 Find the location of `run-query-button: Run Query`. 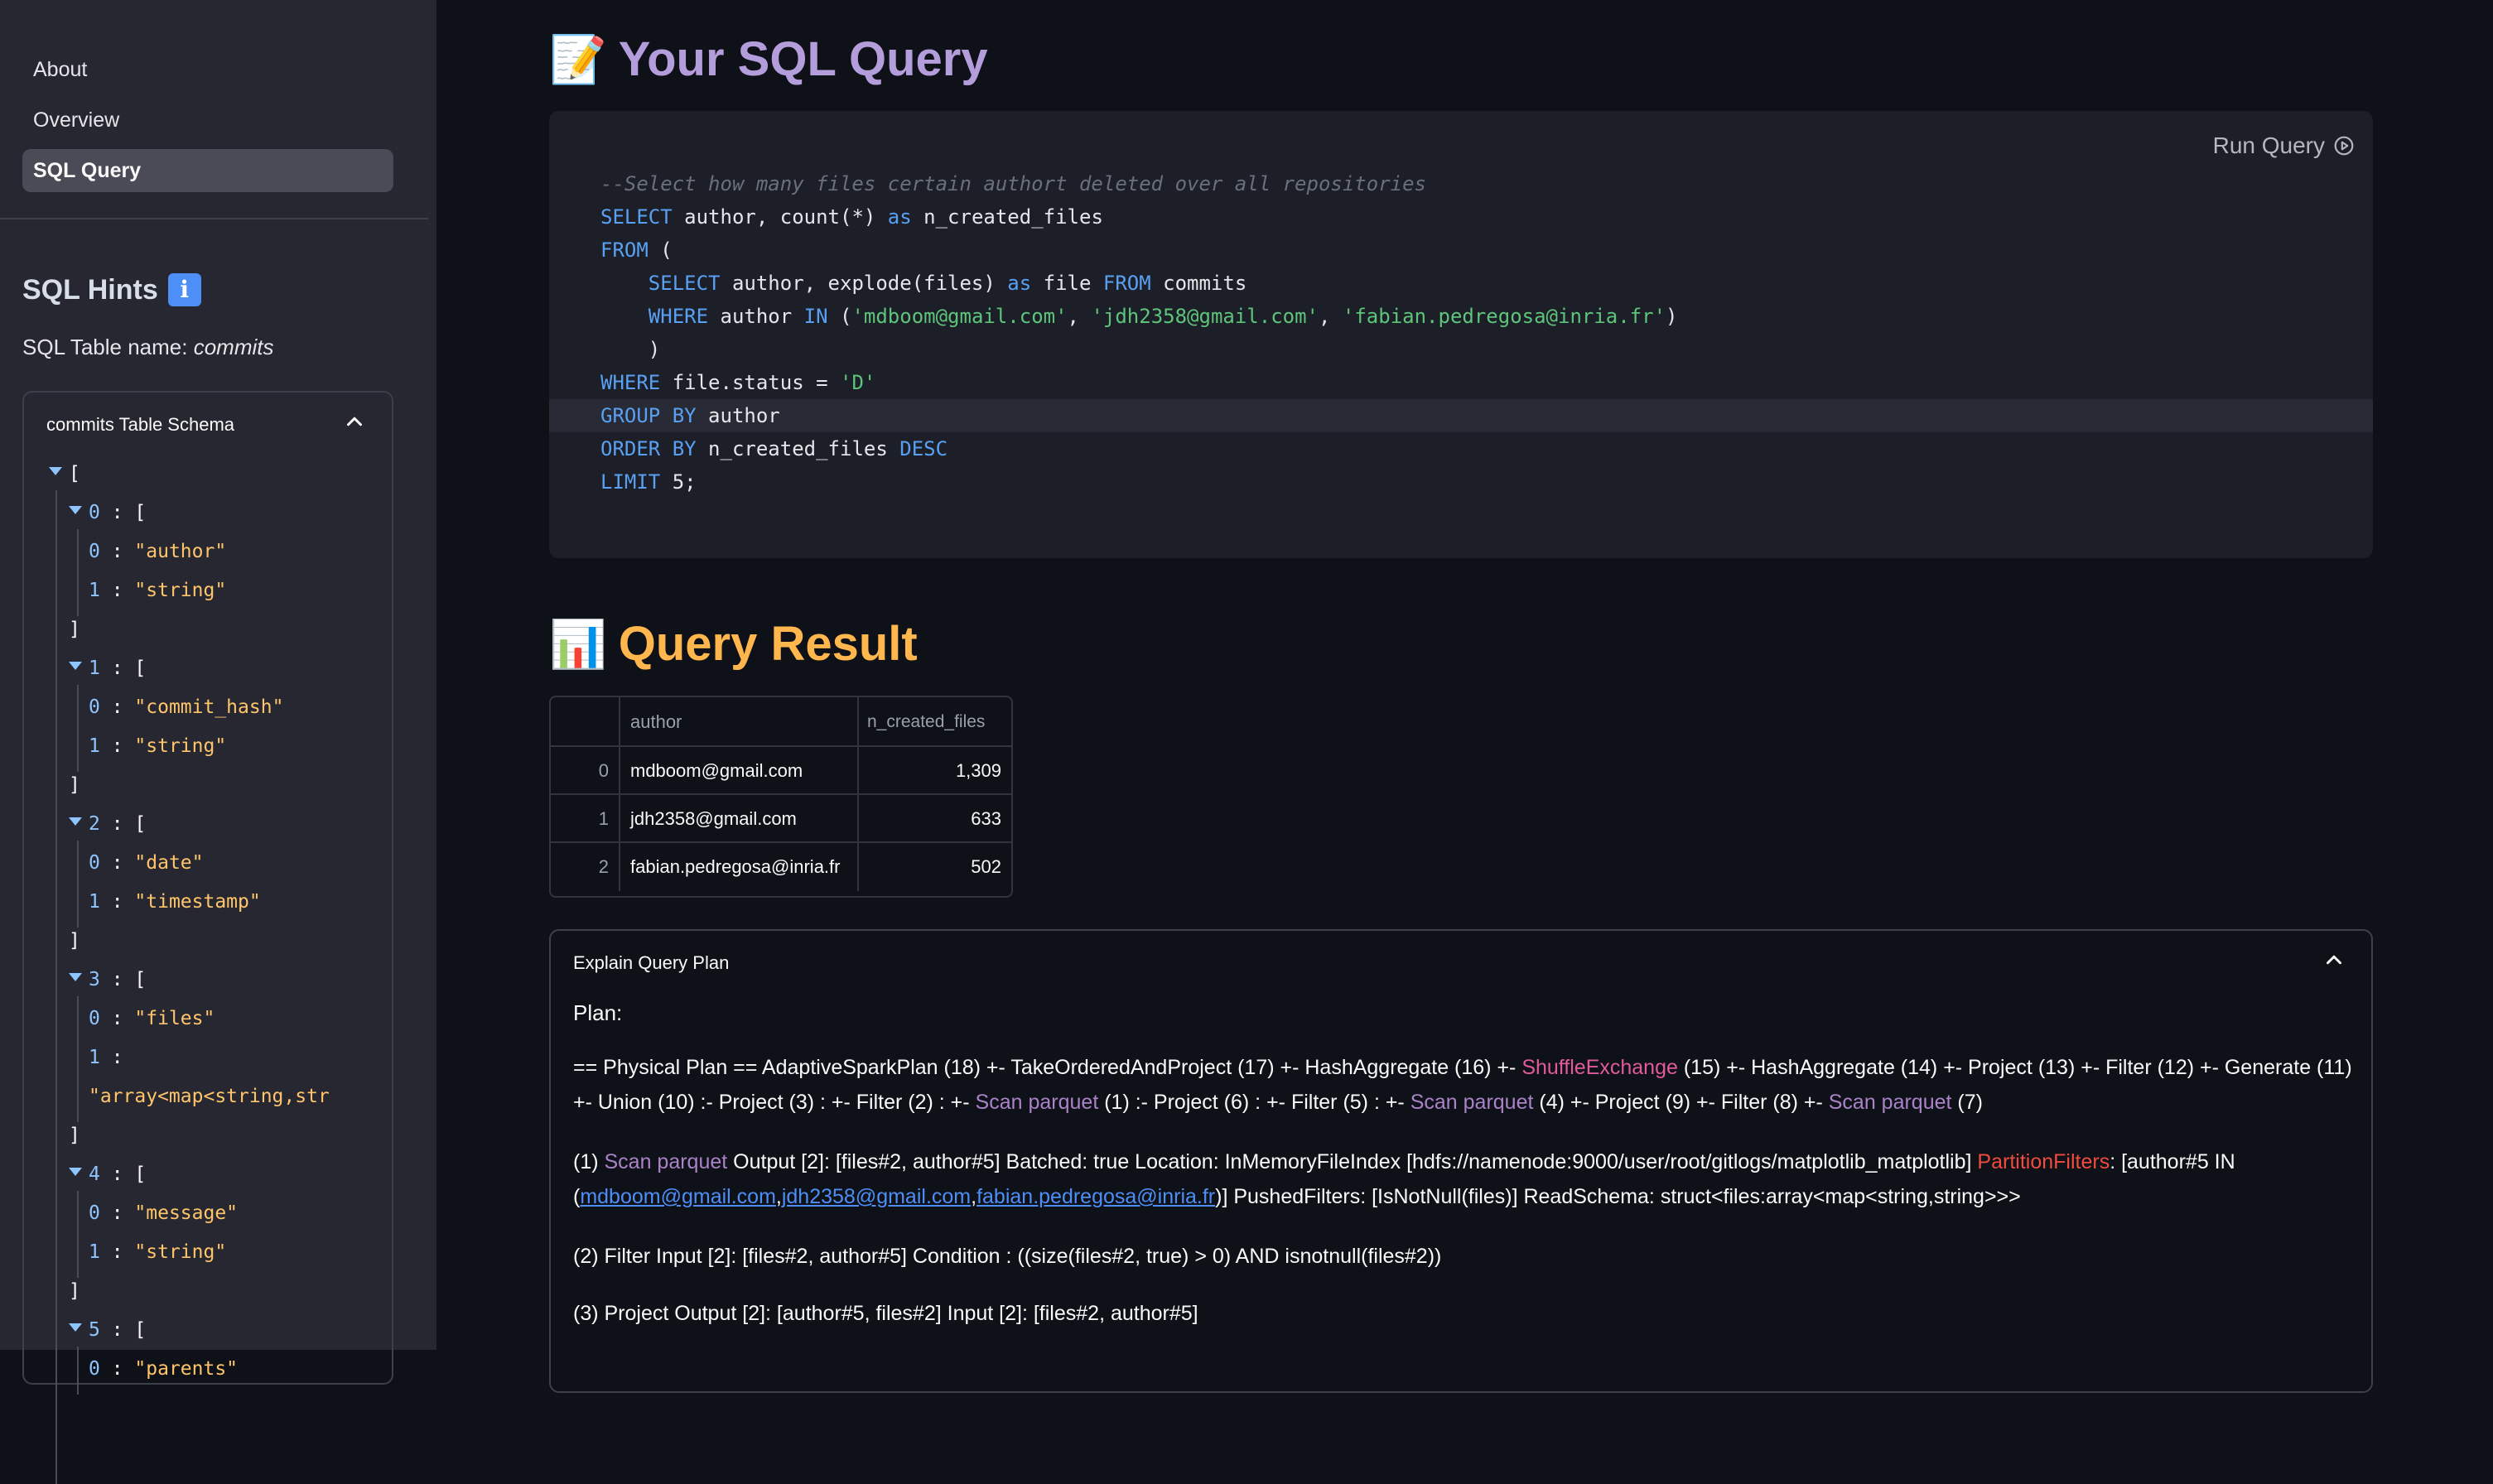

run-query-button: Run Query is located at coordinates (2284, 145).